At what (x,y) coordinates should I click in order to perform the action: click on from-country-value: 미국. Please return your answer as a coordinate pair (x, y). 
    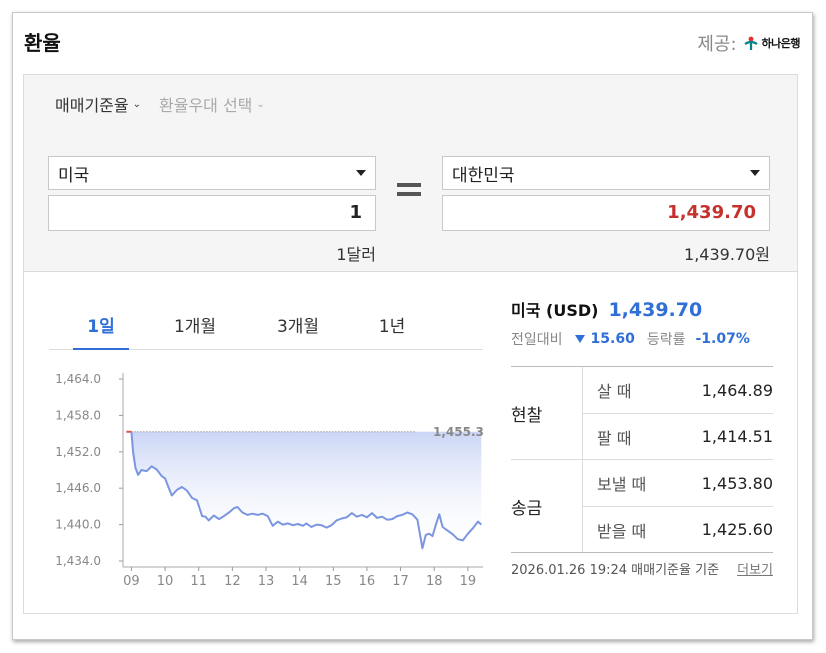
    Looking at the image, I should click on (74, 175).